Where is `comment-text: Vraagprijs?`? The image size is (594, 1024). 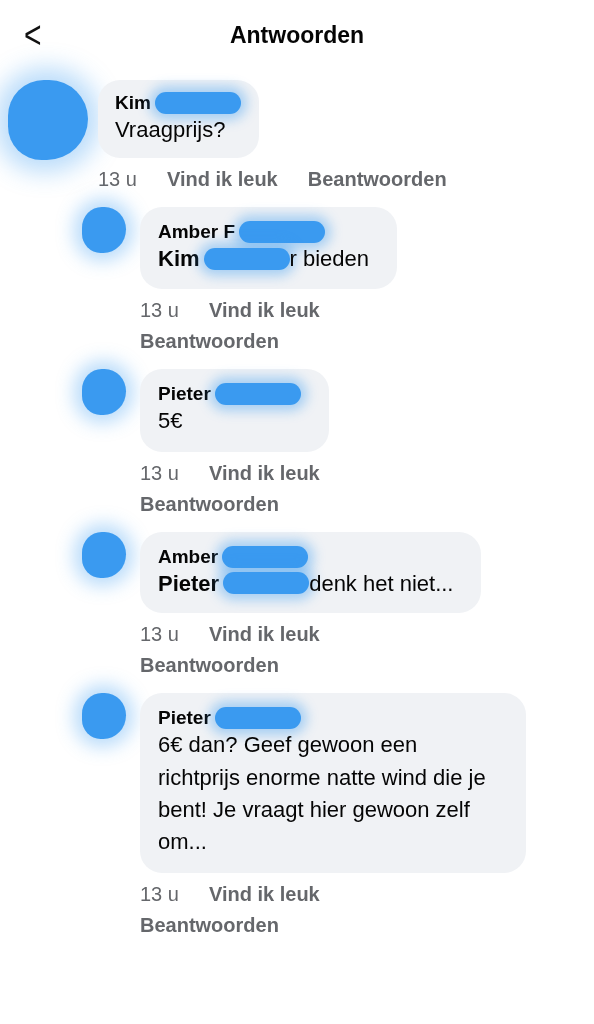 comment-text: Vraagprijs? is located at coordinates (171, 130).